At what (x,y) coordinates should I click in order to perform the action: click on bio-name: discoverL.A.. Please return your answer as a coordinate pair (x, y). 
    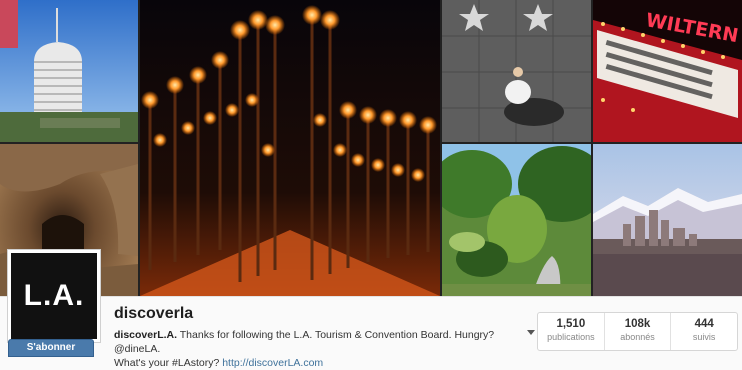
    Looking at the image, I should click on (146, 335).